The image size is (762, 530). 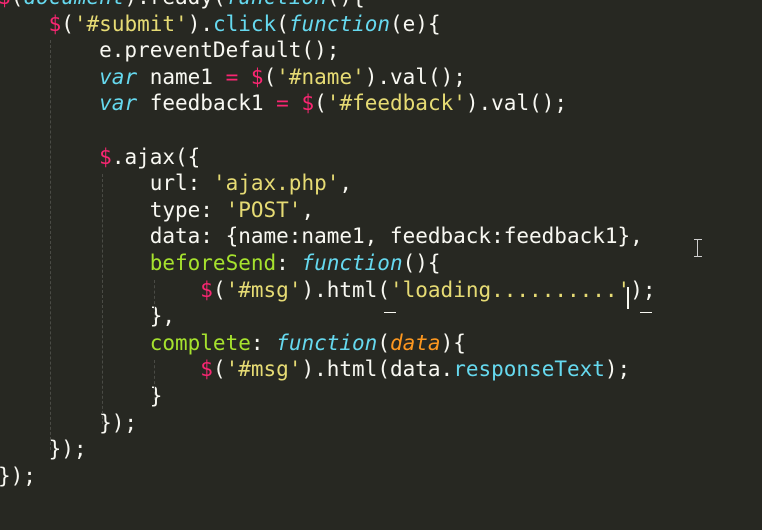 I want to click on code-token: url:, so click(x=106, y=183).